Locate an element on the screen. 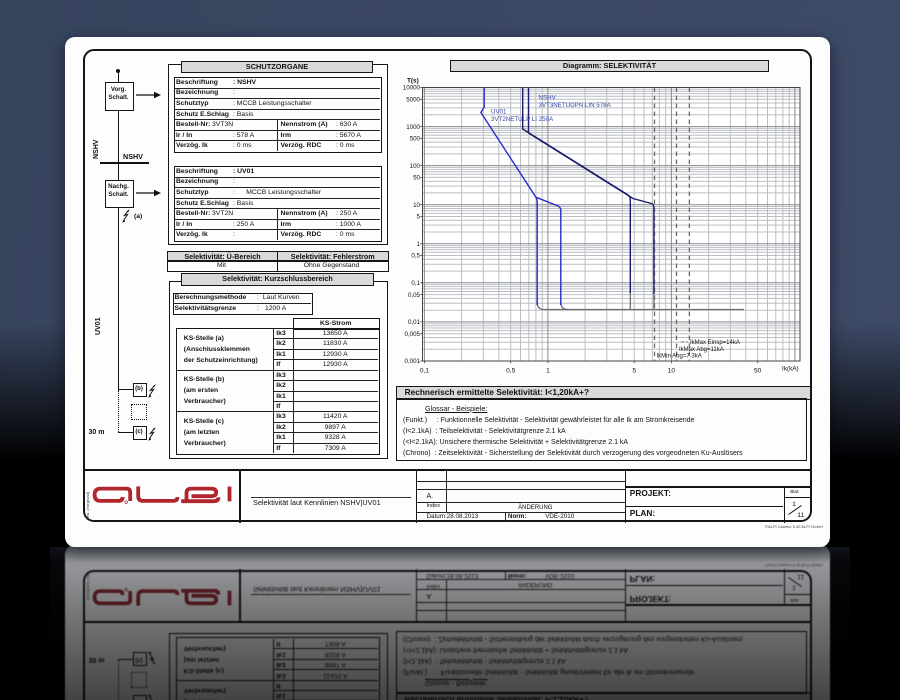 The image size is (900, 700). svg-text: 500 is located at coordinates (415, 139).